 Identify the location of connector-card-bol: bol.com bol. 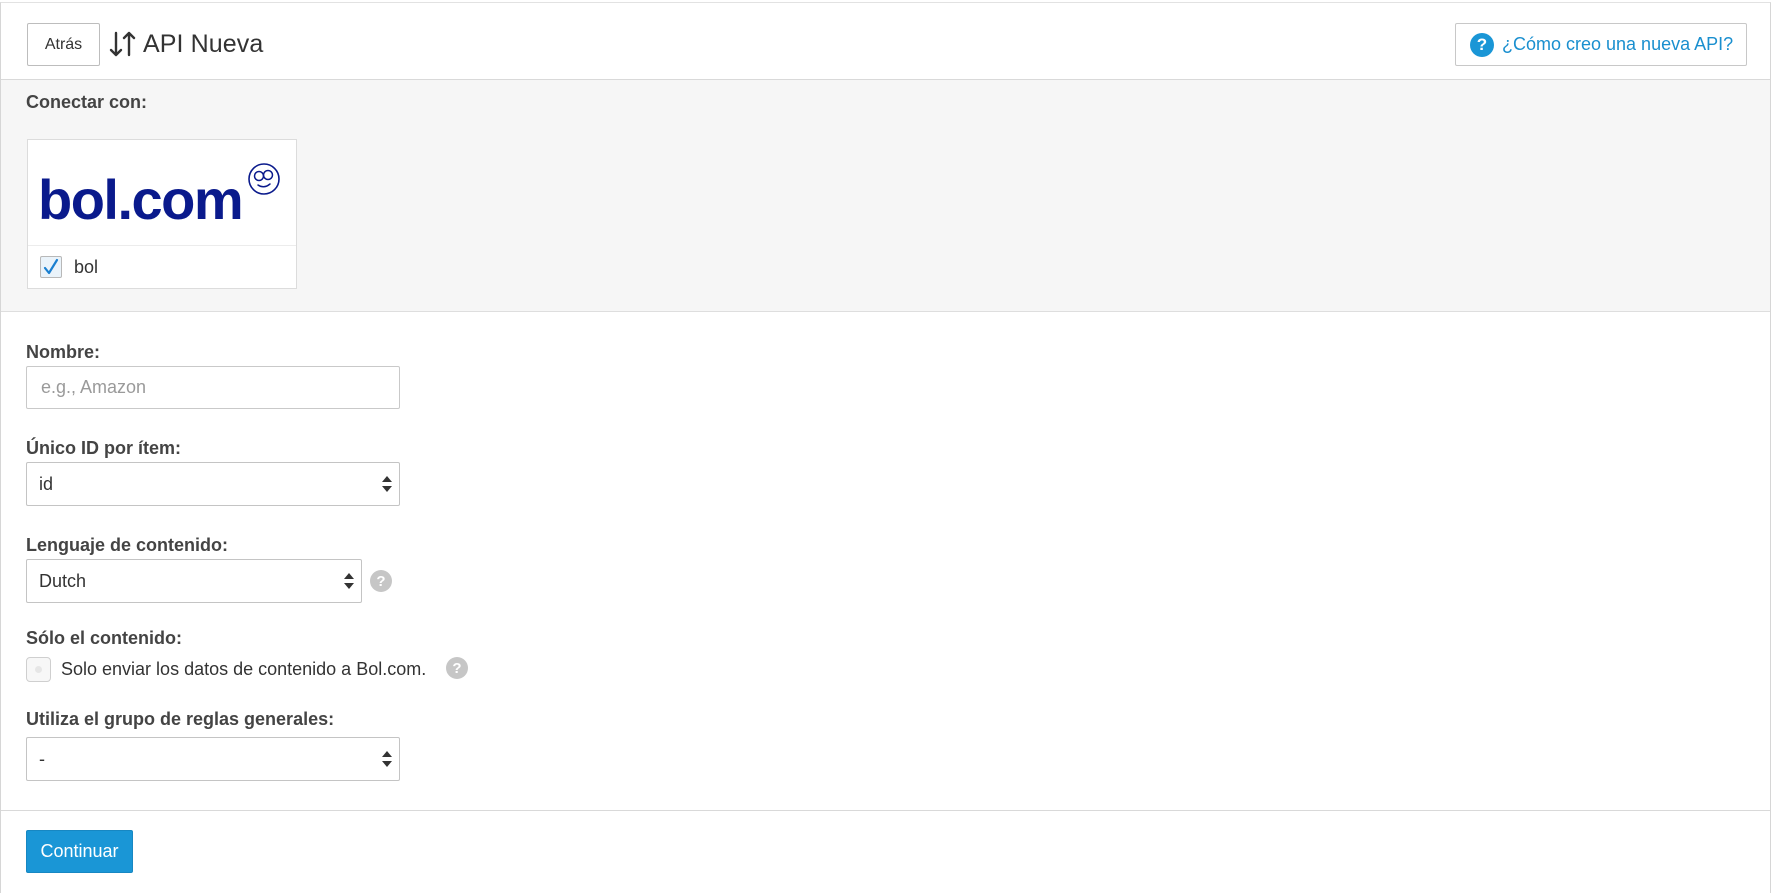
(162, 214).